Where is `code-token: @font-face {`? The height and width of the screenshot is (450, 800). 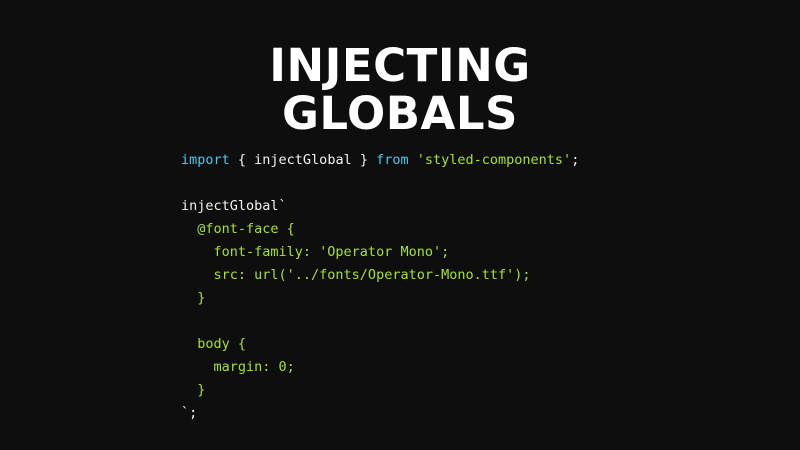 code-token: @font-face { is located at coordinates (238, 229).